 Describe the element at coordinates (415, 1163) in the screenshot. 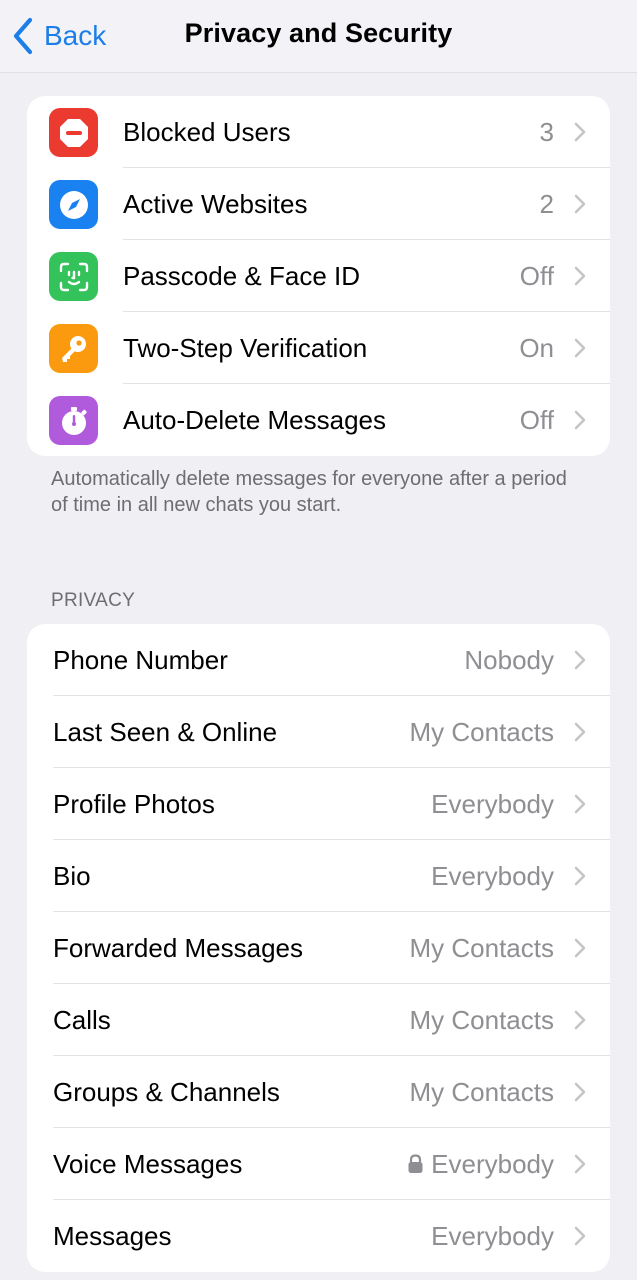

I see `lock-icon` at that location.